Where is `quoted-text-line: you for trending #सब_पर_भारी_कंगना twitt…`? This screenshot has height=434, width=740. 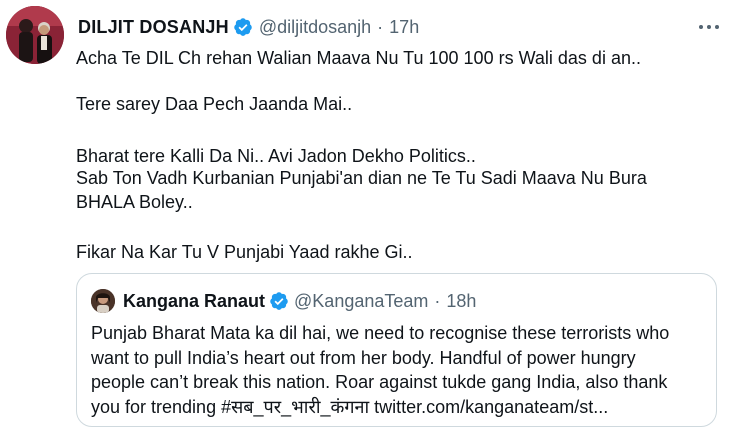
quoted-text-line: you for trending #सब_पर_भारी_कंगना twitt… is located at coordinates (350, 406).